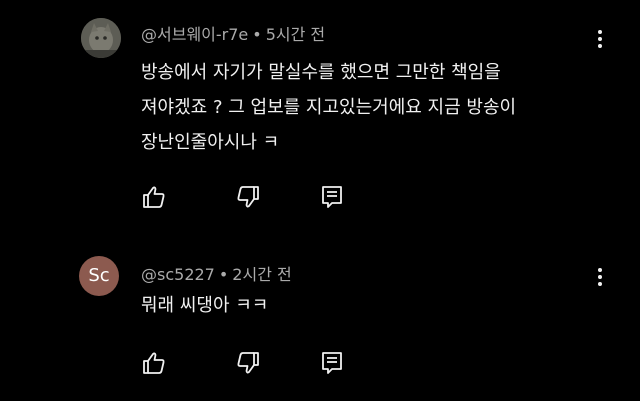 This screenshot has width=640, height=401. What do you see at coordinates (194, 34) in the screenshot?
I see `author-name: @서브웨이-r7e` at bounding box center [194, 34].